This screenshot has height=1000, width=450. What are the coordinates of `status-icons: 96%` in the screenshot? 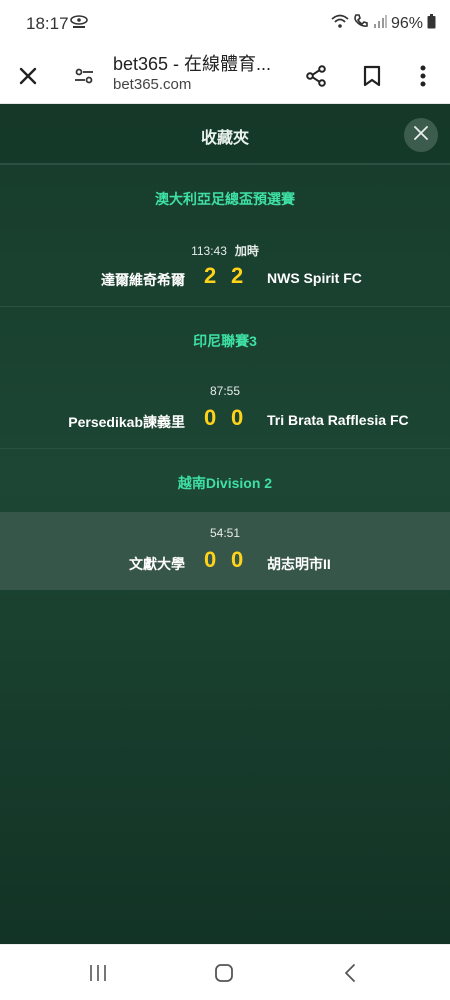 It's located at (383, 23).